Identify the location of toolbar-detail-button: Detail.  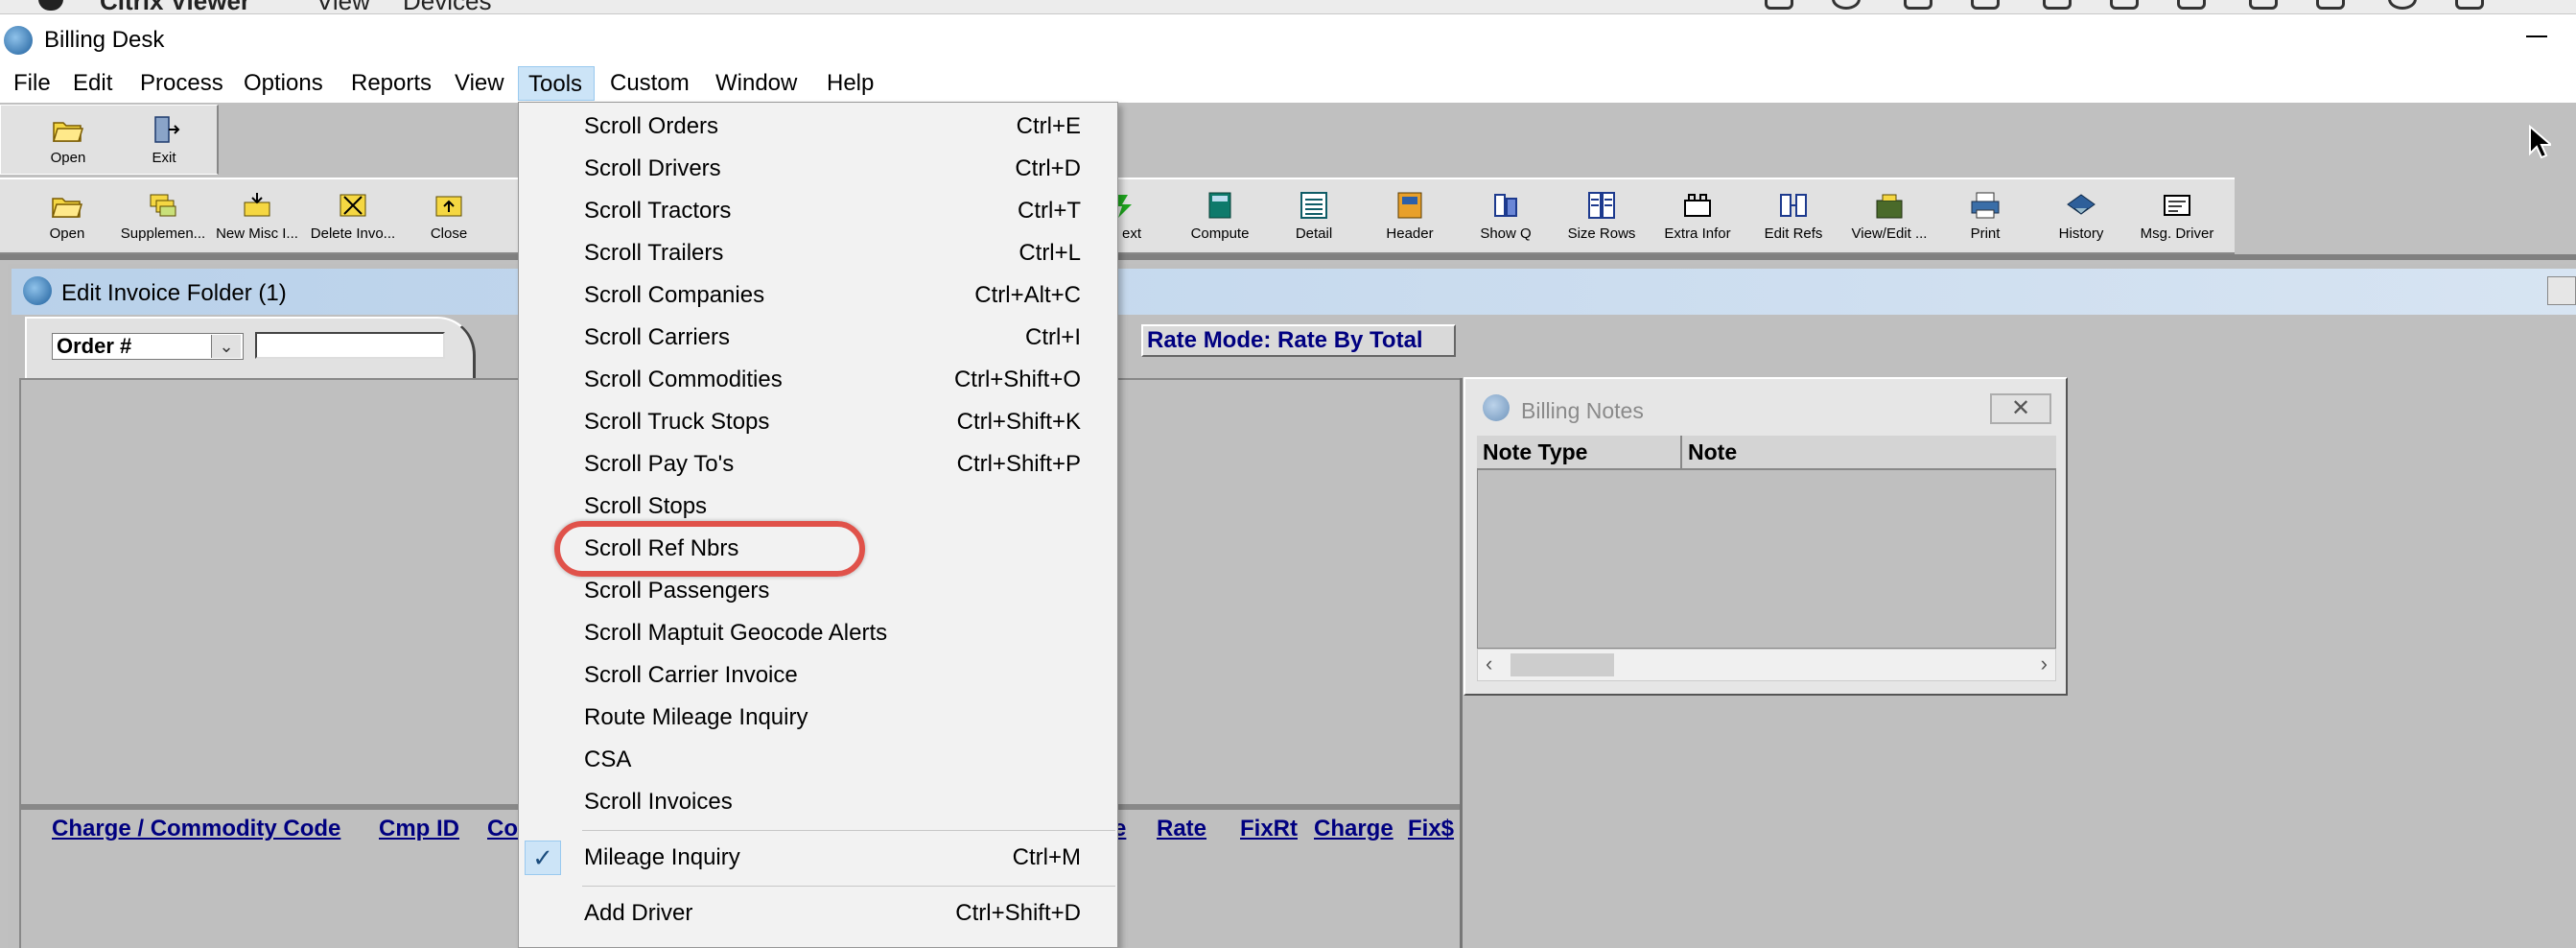
(1314, 216).